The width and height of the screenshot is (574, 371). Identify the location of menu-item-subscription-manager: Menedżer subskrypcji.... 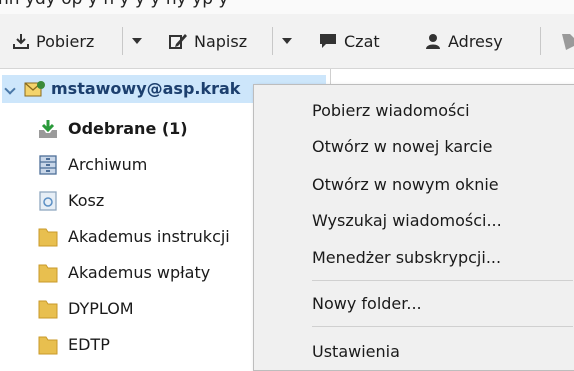
(414, 258).